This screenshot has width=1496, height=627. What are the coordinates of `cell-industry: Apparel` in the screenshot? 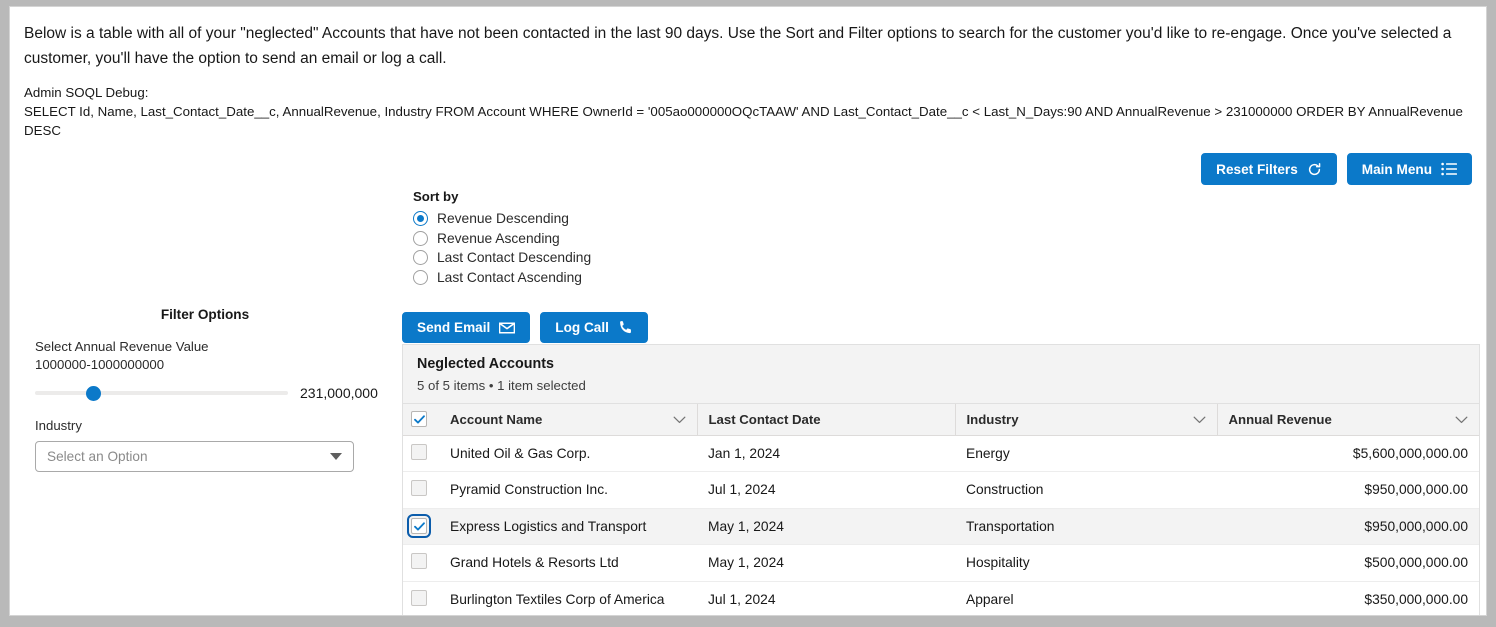 It's located at (1086, 598).